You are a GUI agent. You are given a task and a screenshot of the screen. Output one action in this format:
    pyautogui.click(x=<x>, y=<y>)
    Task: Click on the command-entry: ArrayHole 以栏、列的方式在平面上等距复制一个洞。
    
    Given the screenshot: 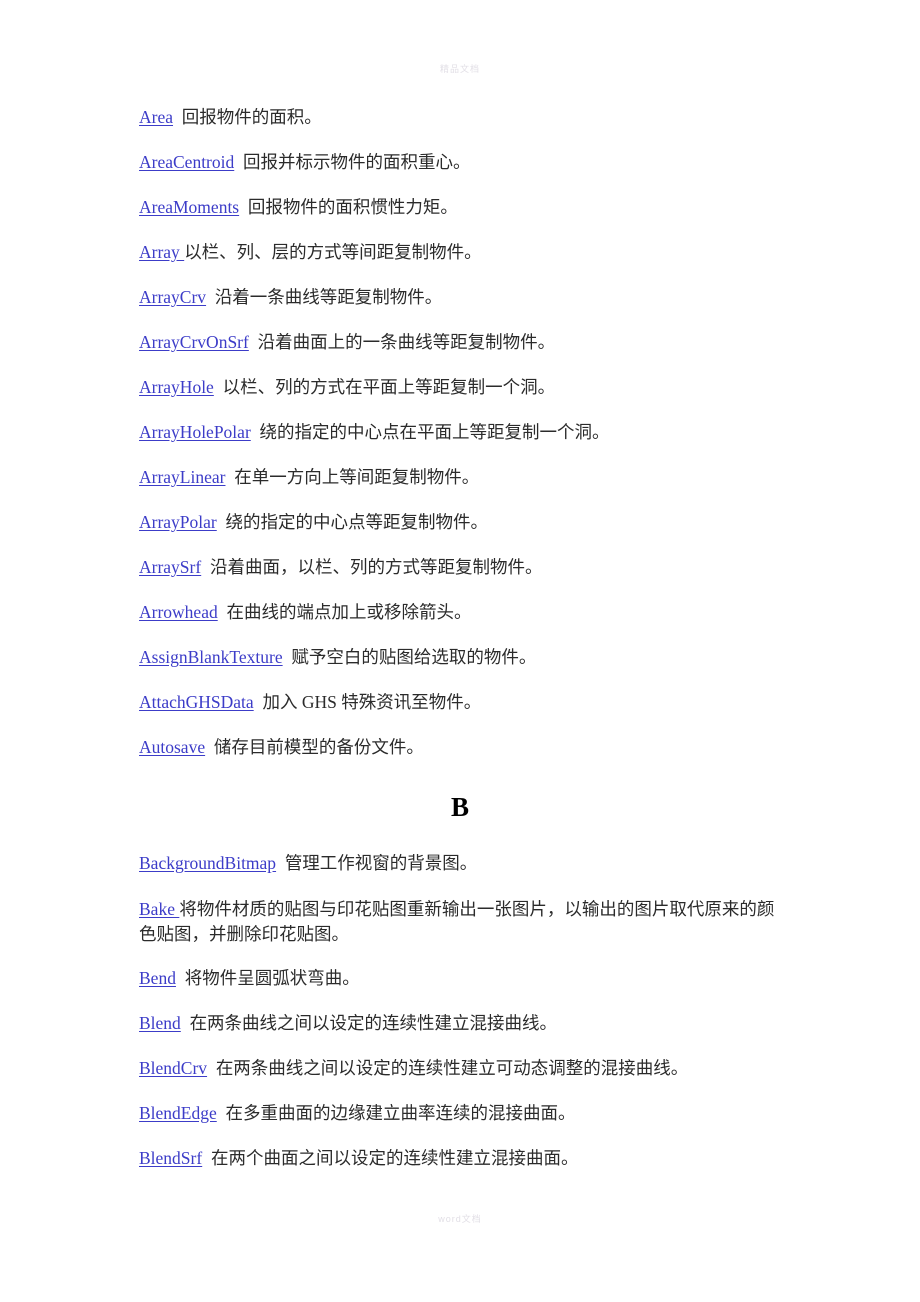 What is the action you would take?
    pyautogui.click(x=459, y=387)
    